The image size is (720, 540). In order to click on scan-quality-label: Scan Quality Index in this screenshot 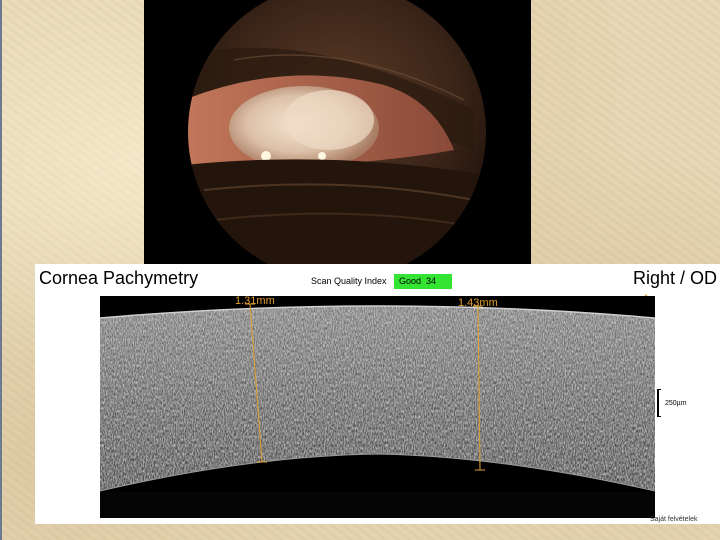, I will do `click(349, 281)`.